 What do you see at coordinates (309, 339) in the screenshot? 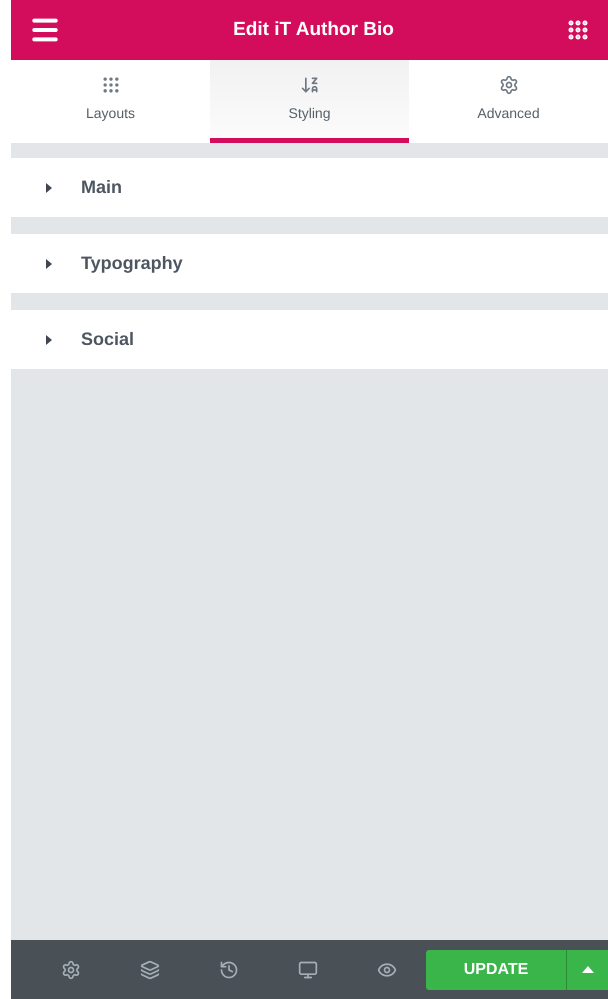
I see `section-header: Social` at bounding box center [309, 339].